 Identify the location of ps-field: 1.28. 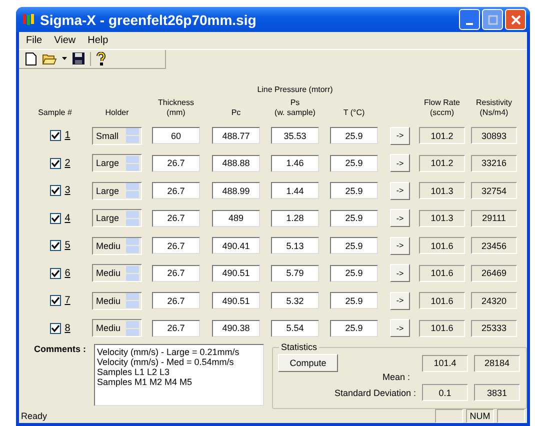
(295, 218).